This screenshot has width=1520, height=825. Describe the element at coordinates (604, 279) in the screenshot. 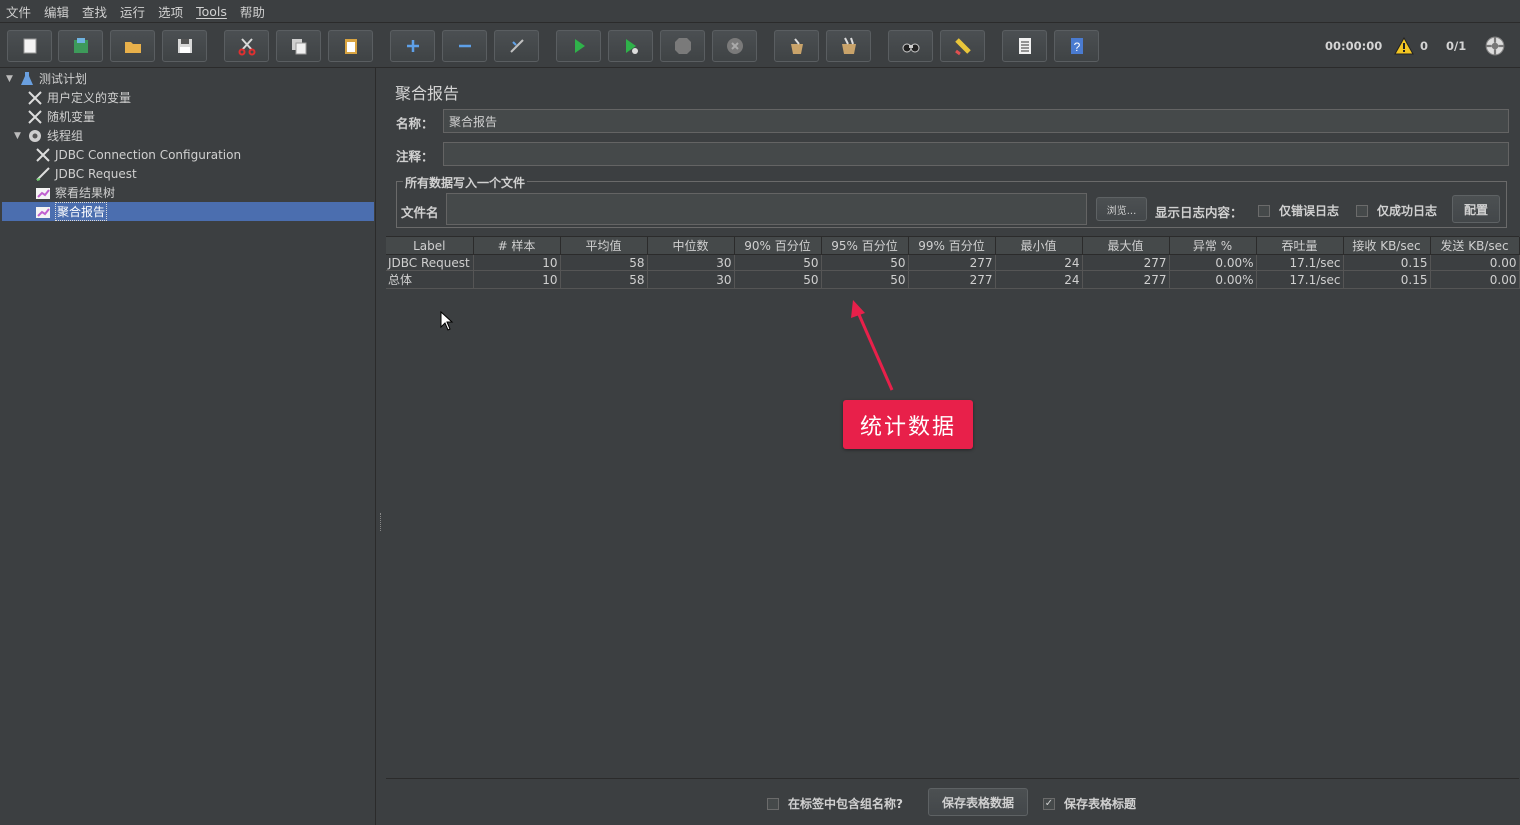

I see `table-cell: 58` at that location.